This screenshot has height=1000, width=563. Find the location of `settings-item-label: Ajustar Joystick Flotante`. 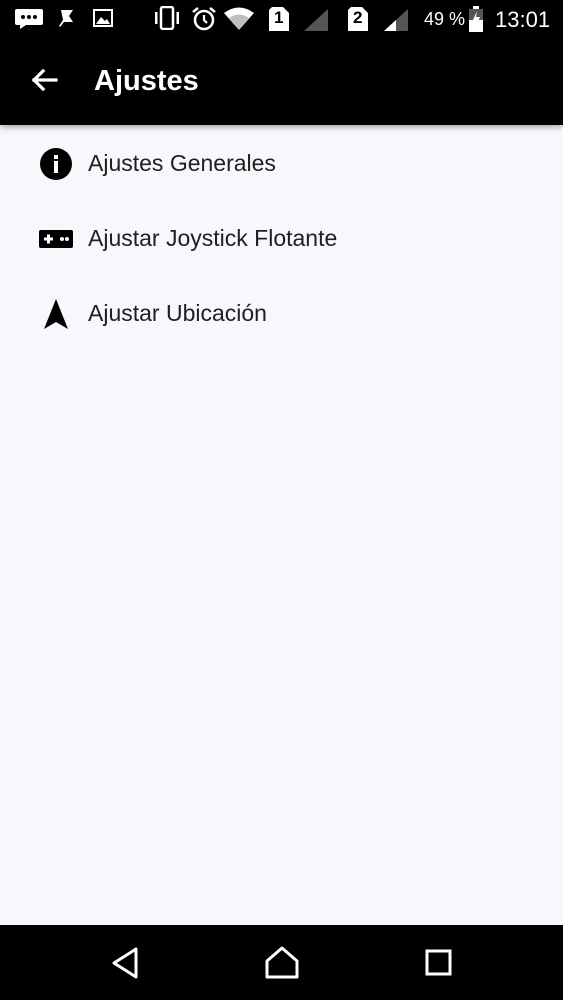

settings-item-label: Ajustar Joystick Flotante is located at coordinates (213, 238).